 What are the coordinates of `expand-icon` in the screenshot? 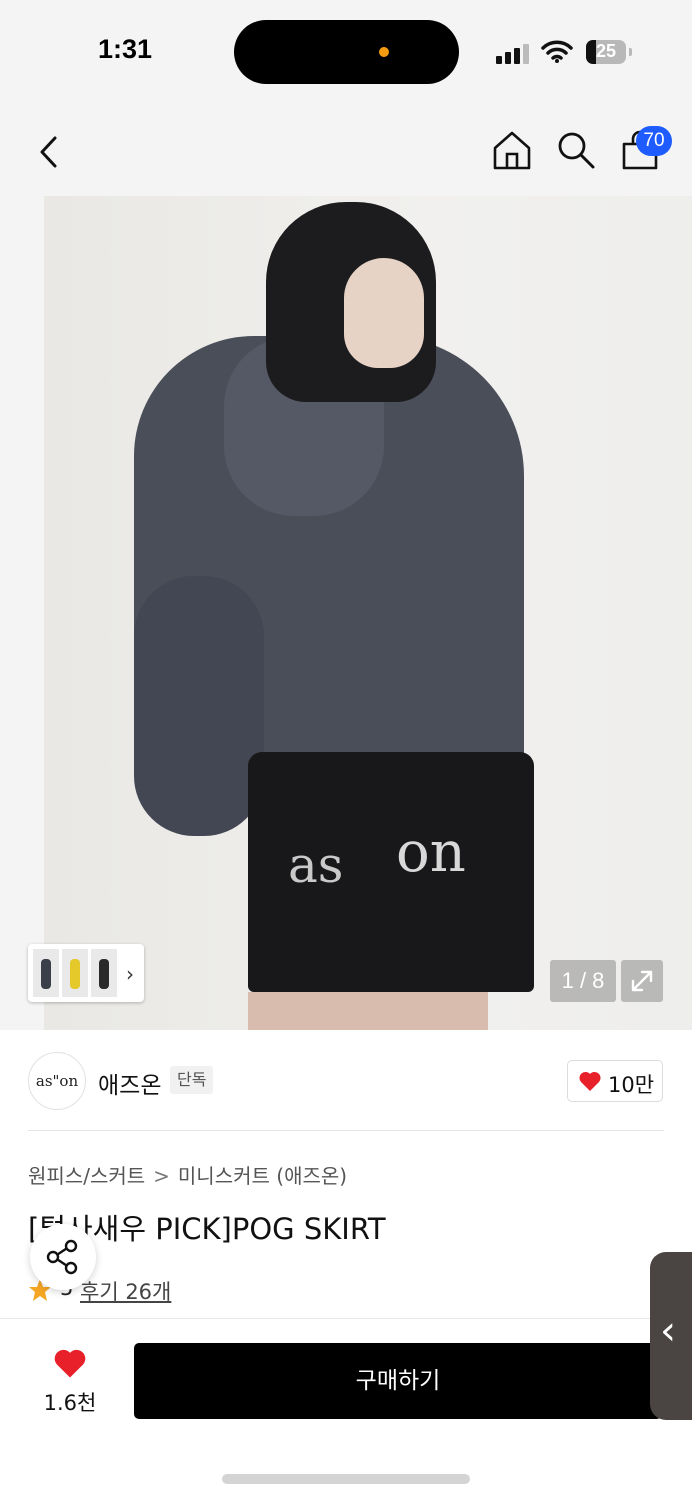 It's located at (642, 981).